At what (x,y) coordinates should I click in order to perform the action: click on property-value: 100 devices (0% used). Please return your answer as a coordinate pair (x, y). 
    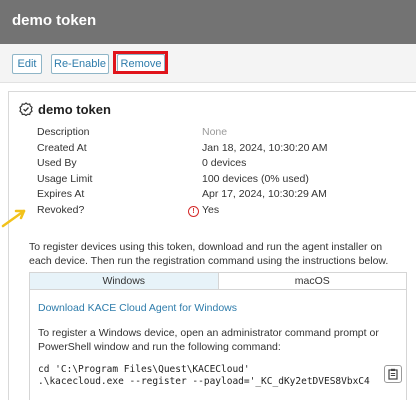
    Looking at the image, I should click on (255, 178).